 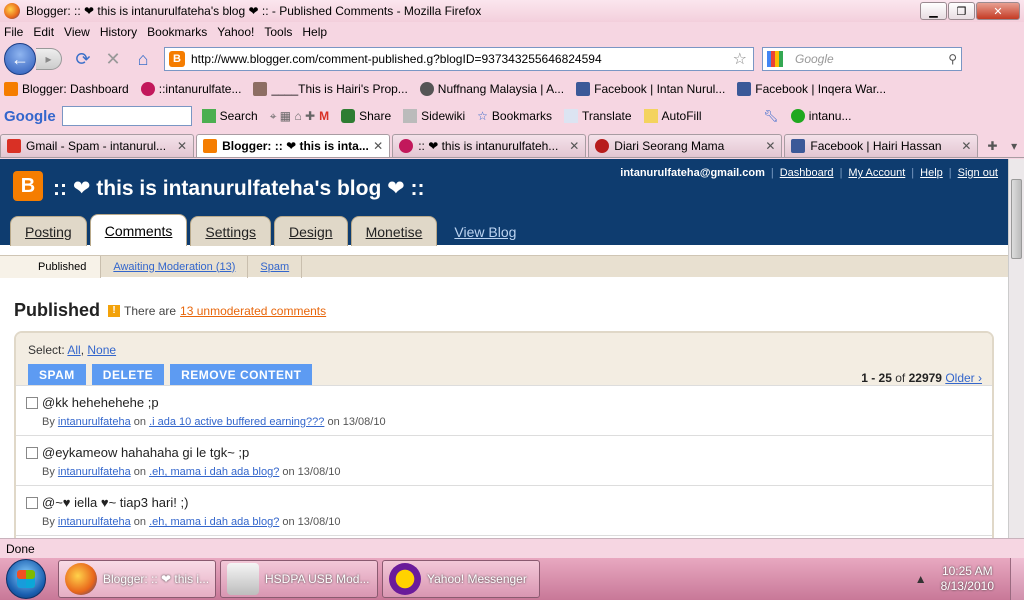 What do you see at coordinates (293, 145) in the screenshot?
I see `tab-blogger: Blogger: :: ❤ this is inta... ✕` at bounding box center [293, 145].